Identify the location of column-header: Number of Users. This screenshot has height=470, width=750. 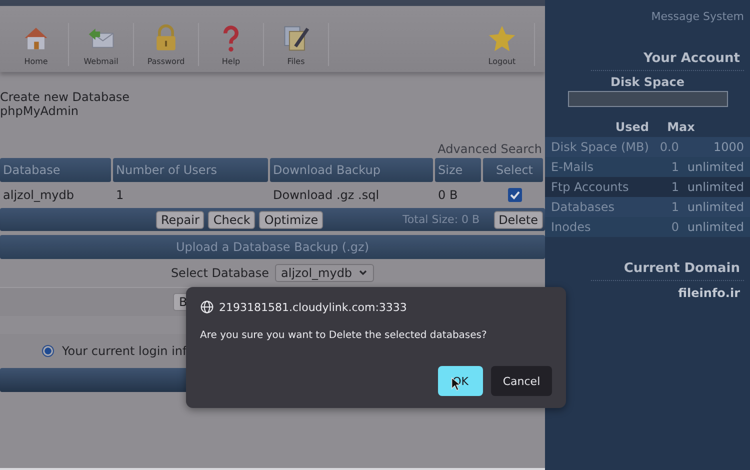
(190, 170).